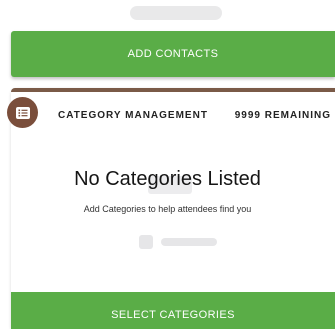  What do you see at coordinates (167, 179) in the screenshot?
I see `empty-state-title: No Categories Listed` at bounding box center [167, 179].